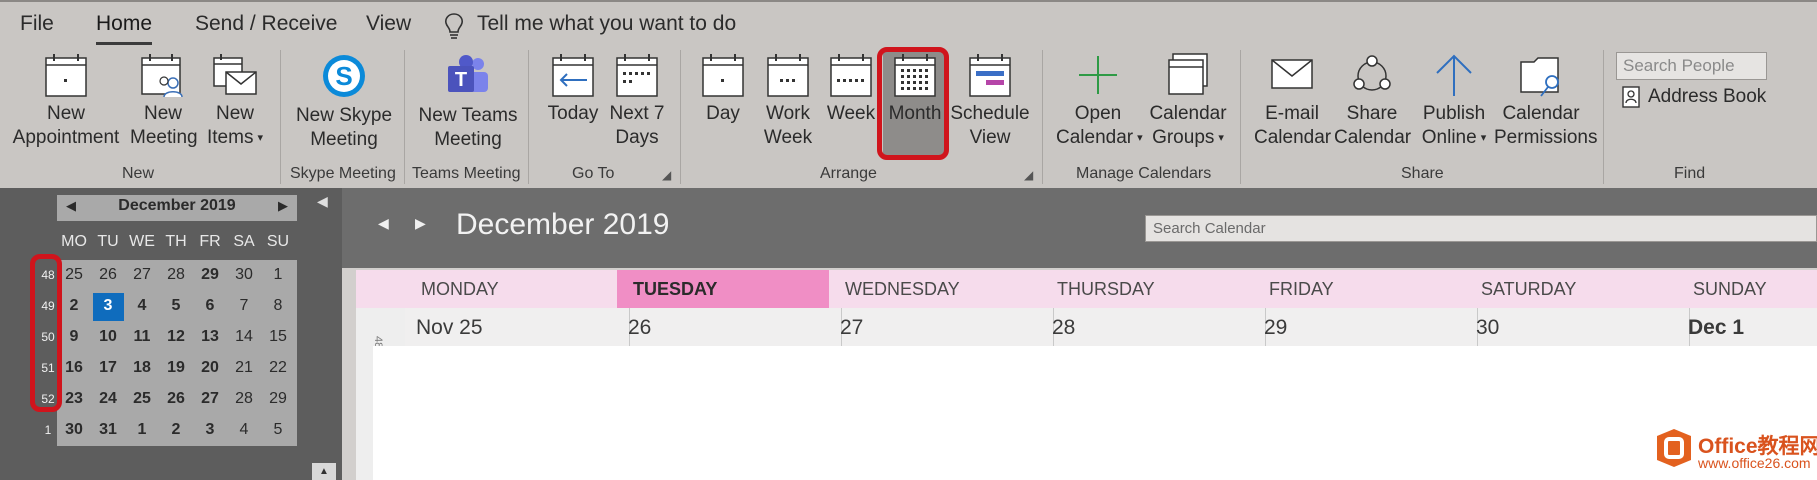  What do you see at coordinates (1275, 328) in the screenshot?
I see `date-cell-label: 29` at bounding box center [1275, 328].